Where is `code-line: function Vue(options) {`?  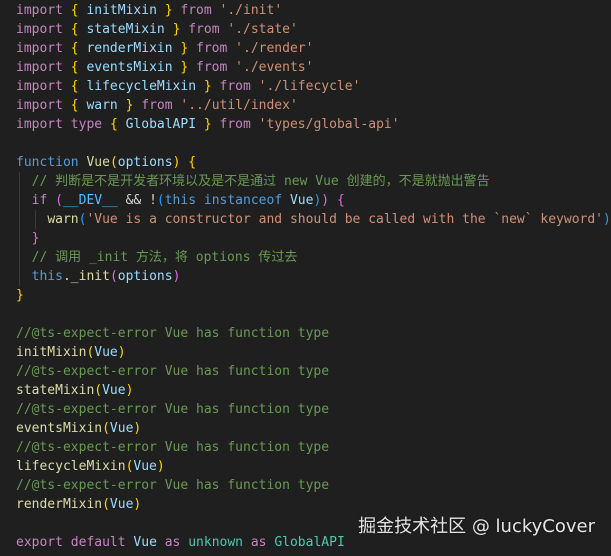 code-line: function Vue(options) { is located at coordinates (313, 162).